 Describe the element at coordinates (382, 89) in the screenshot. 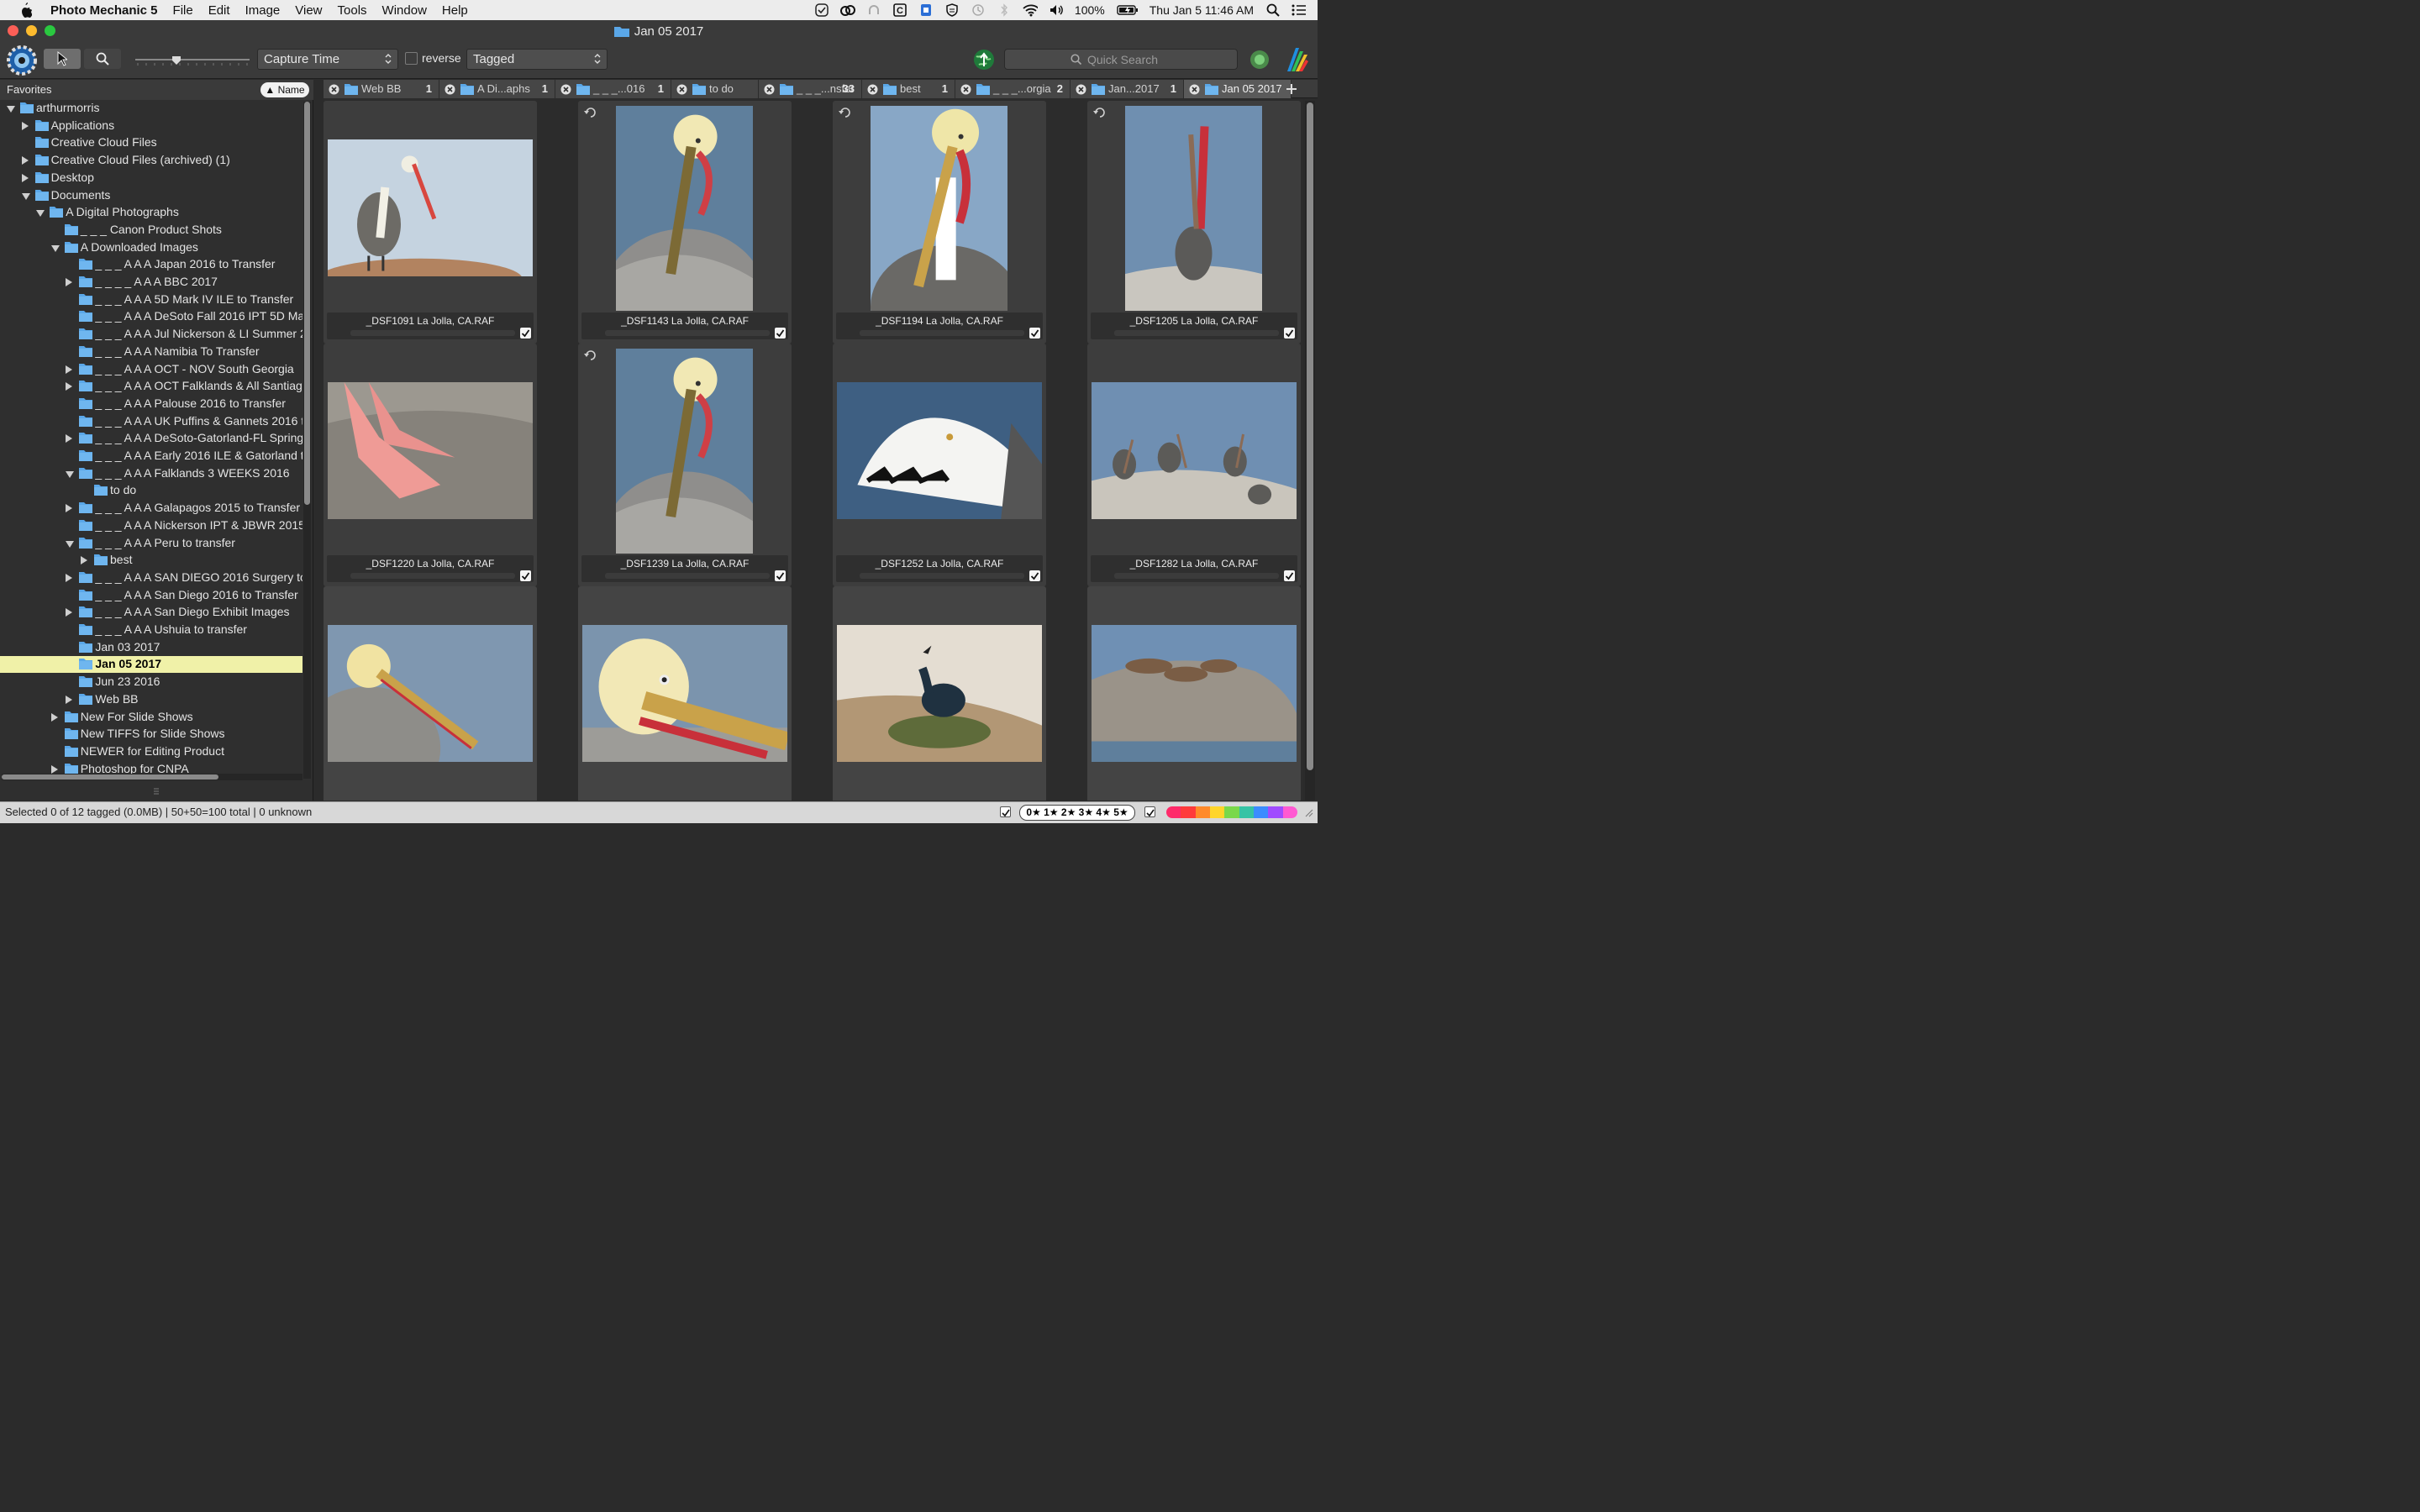

I see `tab: Web BB 1` at that location.